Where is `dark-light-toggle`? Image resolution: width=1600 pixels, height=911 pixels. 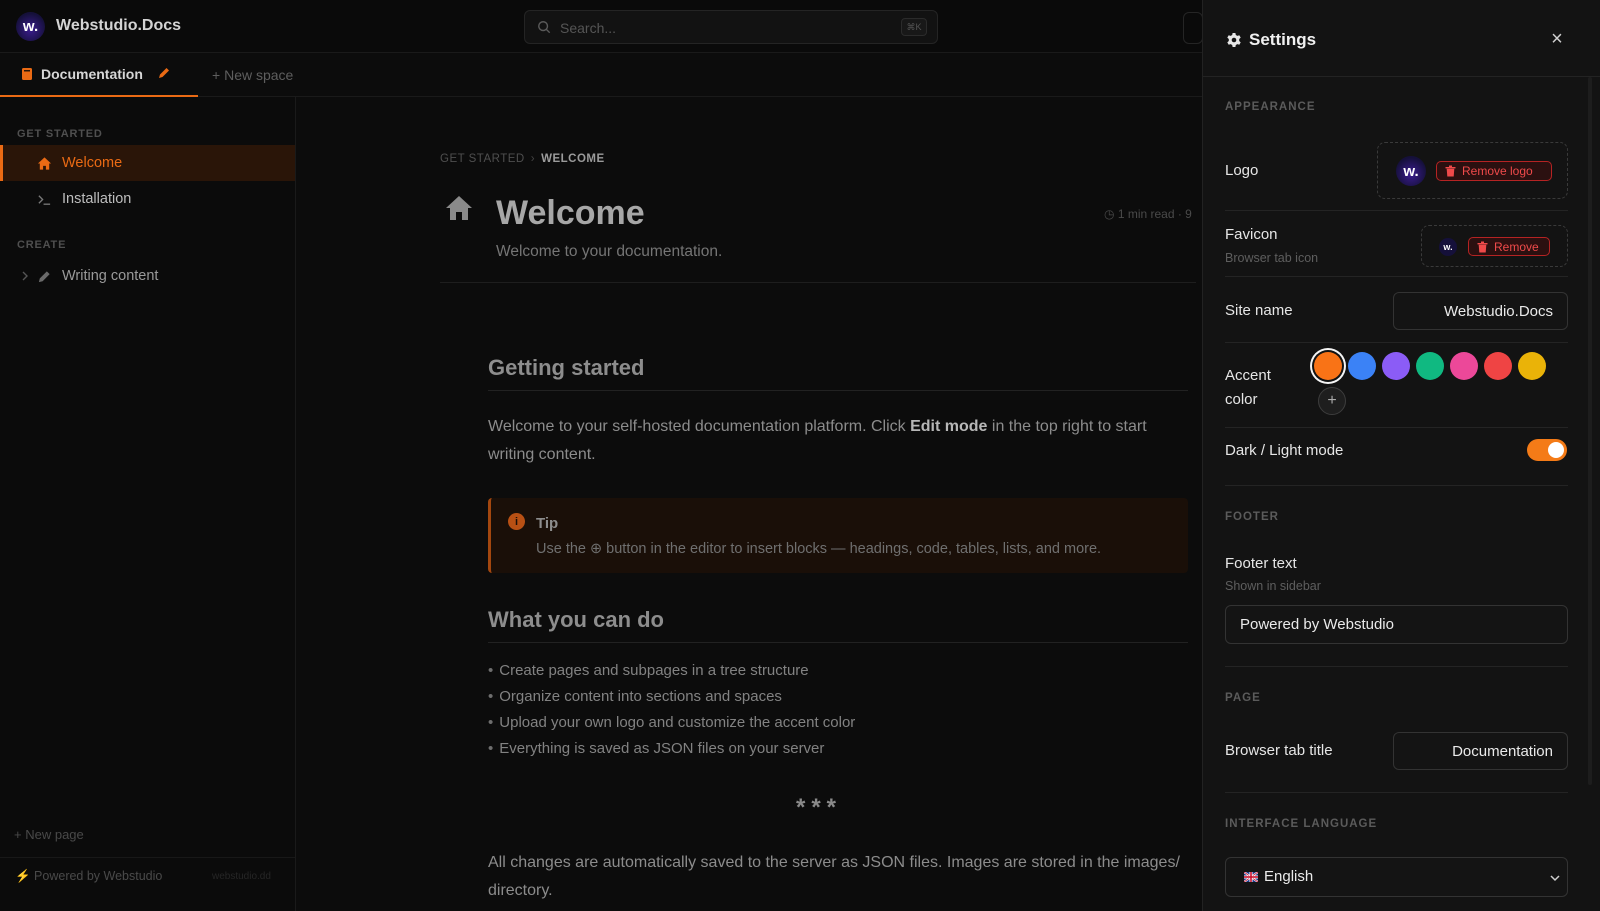
dark-light-toggle is located at coordinates (1547, 450).